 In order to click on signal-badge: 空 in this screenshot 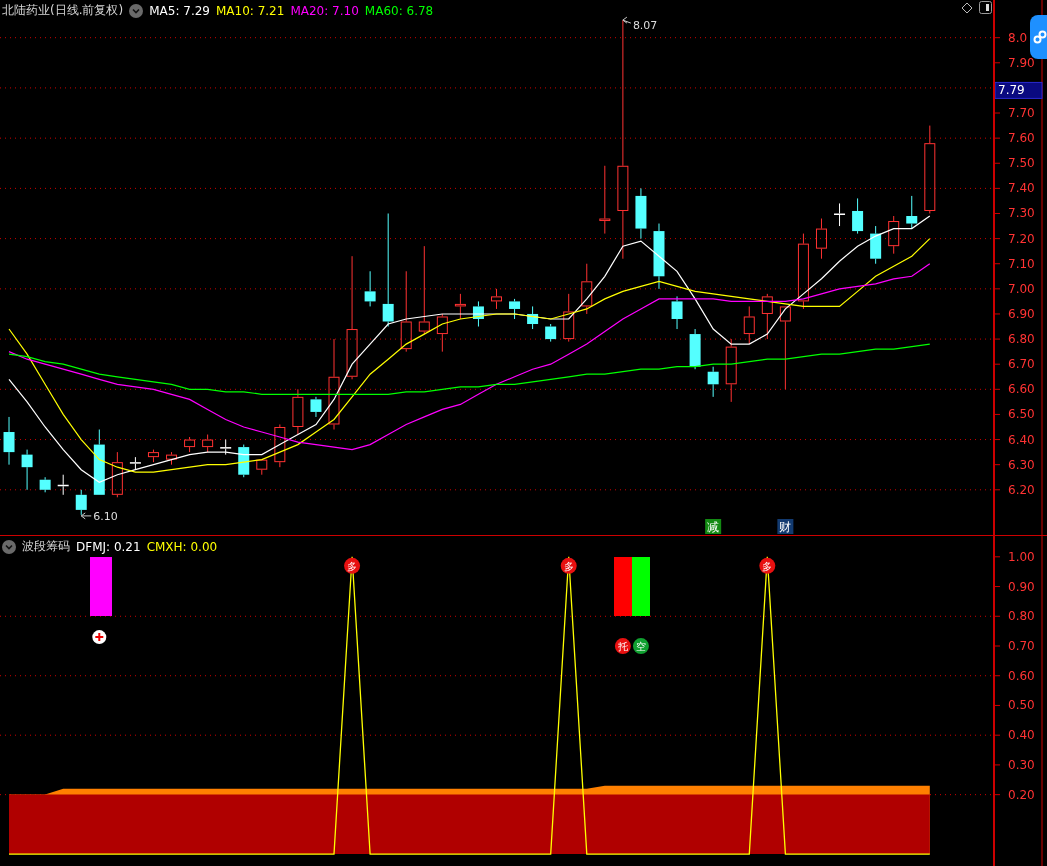, I will do `click(640, 646)`.